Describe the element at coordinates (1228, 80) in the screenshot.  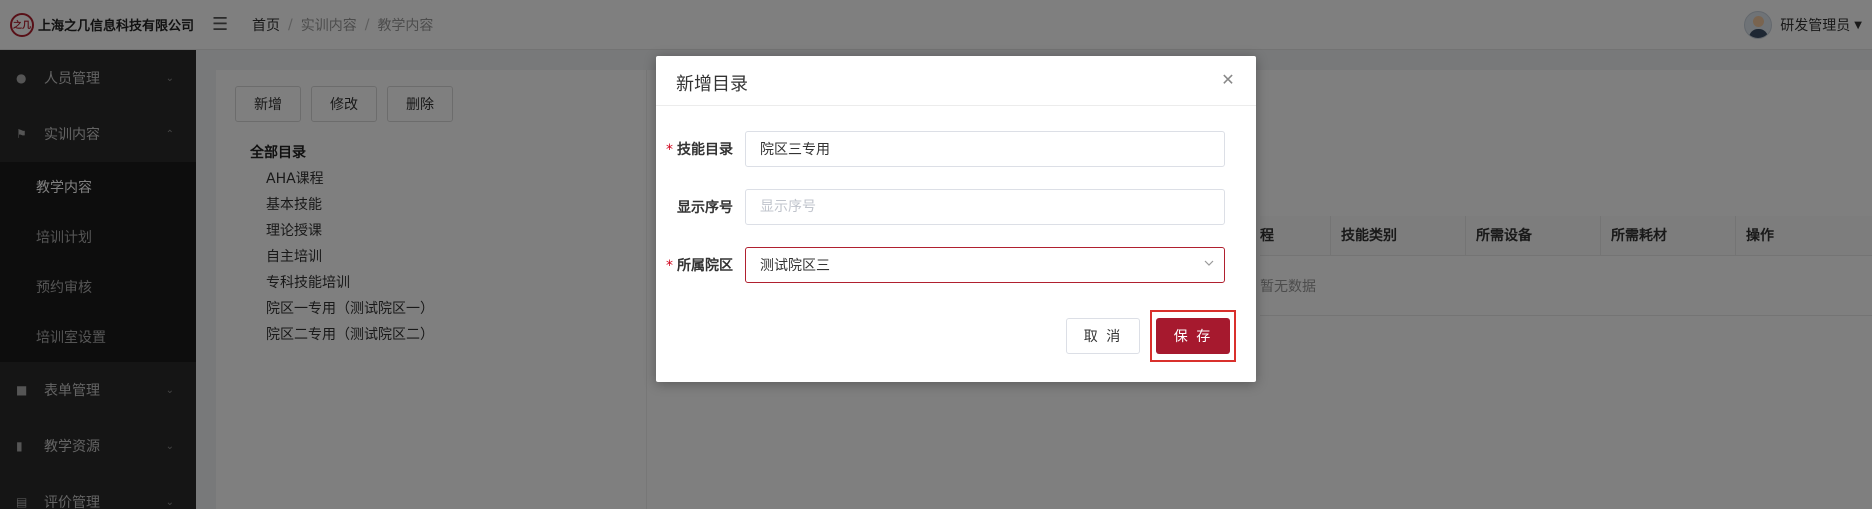
I see `close-icon: ✕` at that location.